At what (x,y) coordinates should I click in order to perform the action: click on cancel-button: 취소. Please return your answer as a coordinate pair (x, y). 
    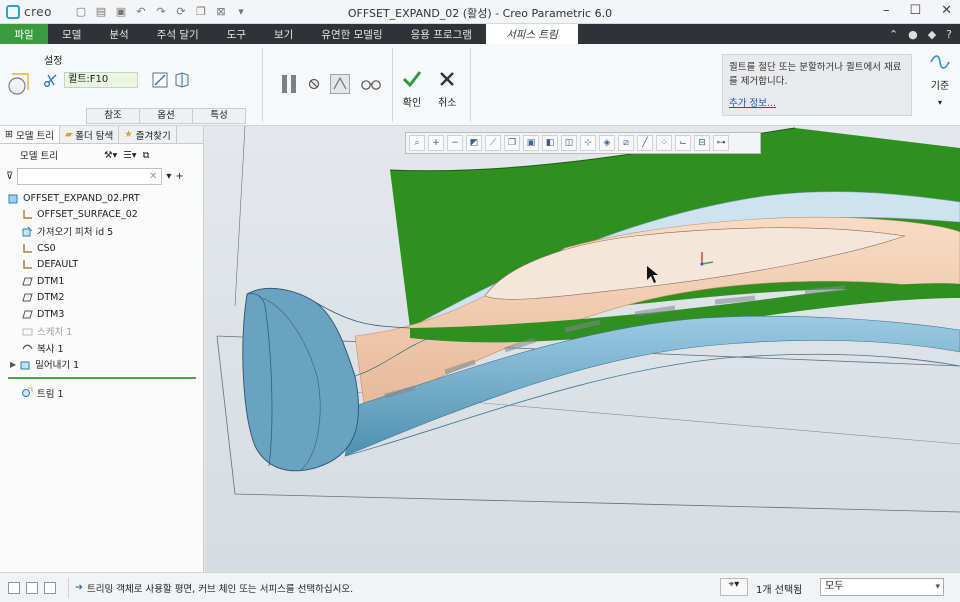
    Looking at the image, I should click on (447, 89).